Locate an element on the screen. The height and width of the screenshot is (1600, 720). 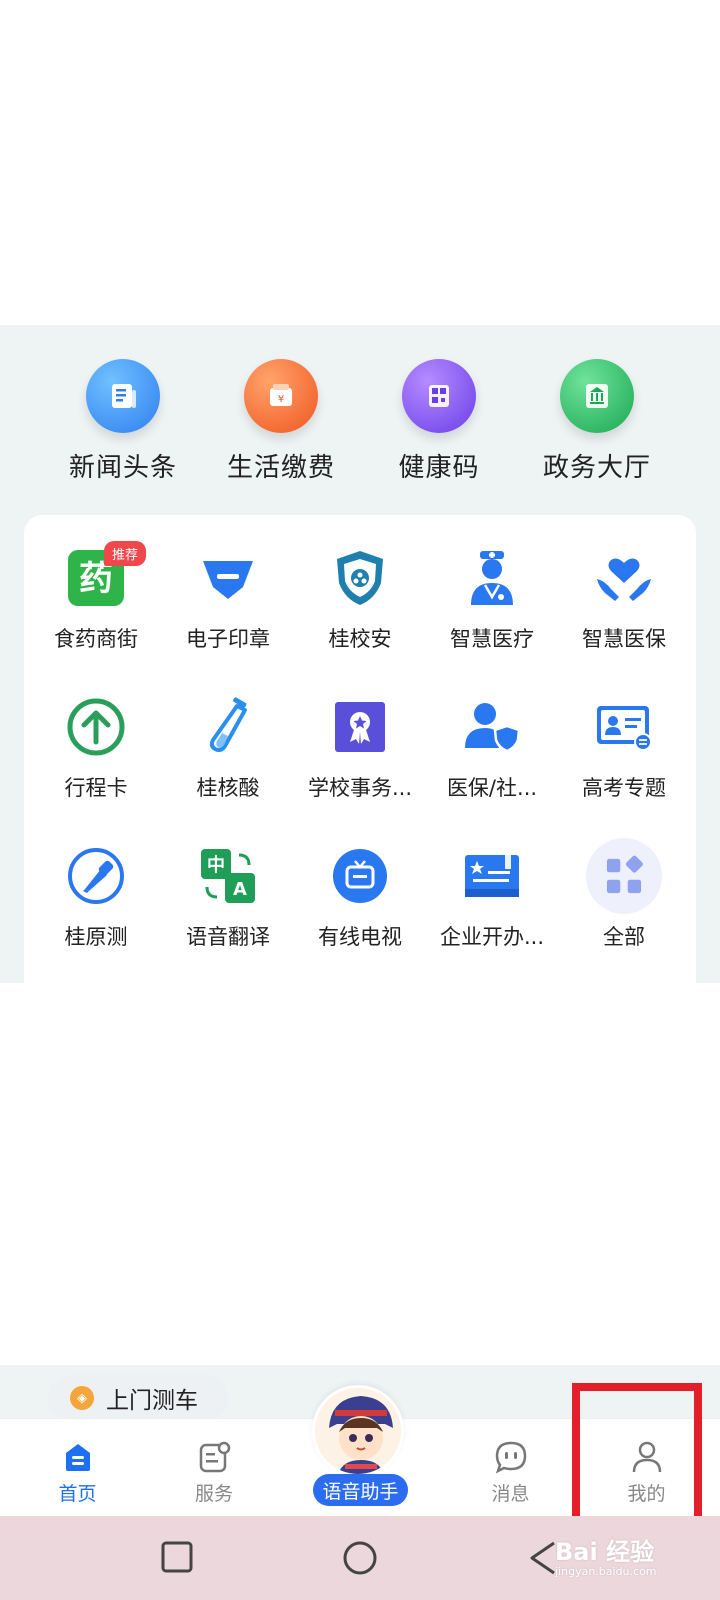
heart-hands-icon is located at coordinates (624, 578).